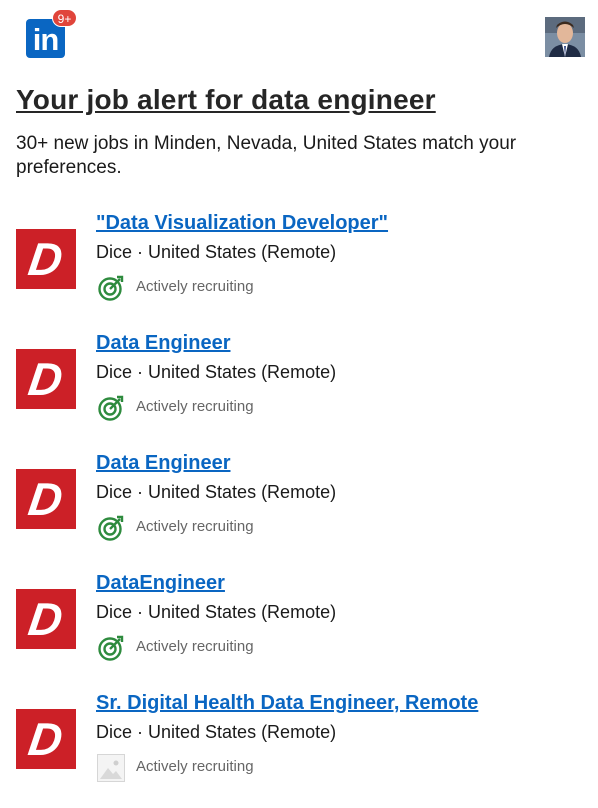 This screenshot has height=808, width=598. I want to click on avatar, so click(565, 37).